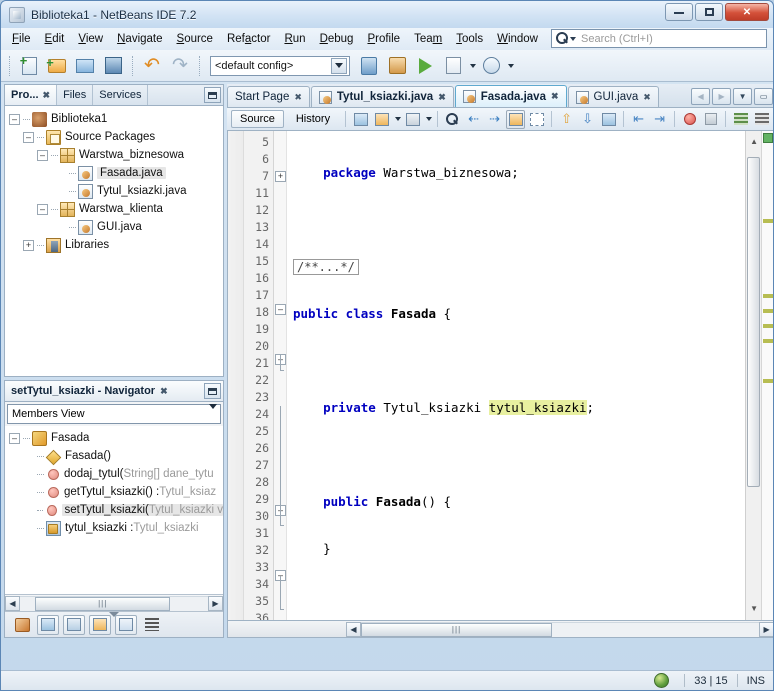 This screenshot has height=691, width=774. Describe the element at coordinates (114, 614) in the screenshot. I see `collapse-handle-icon` at that location.